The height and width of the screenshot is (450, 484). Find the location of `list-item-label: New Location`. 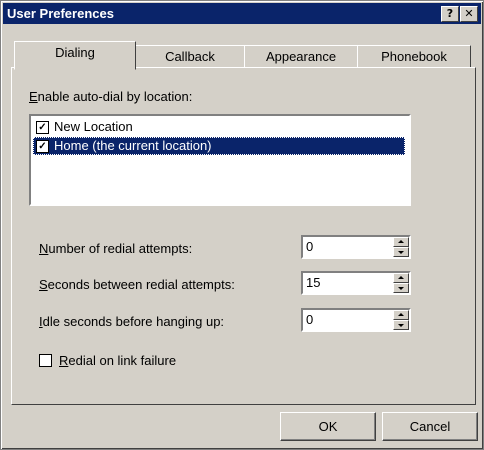

list-item-label: New Location is located at coordinates (93, 126).